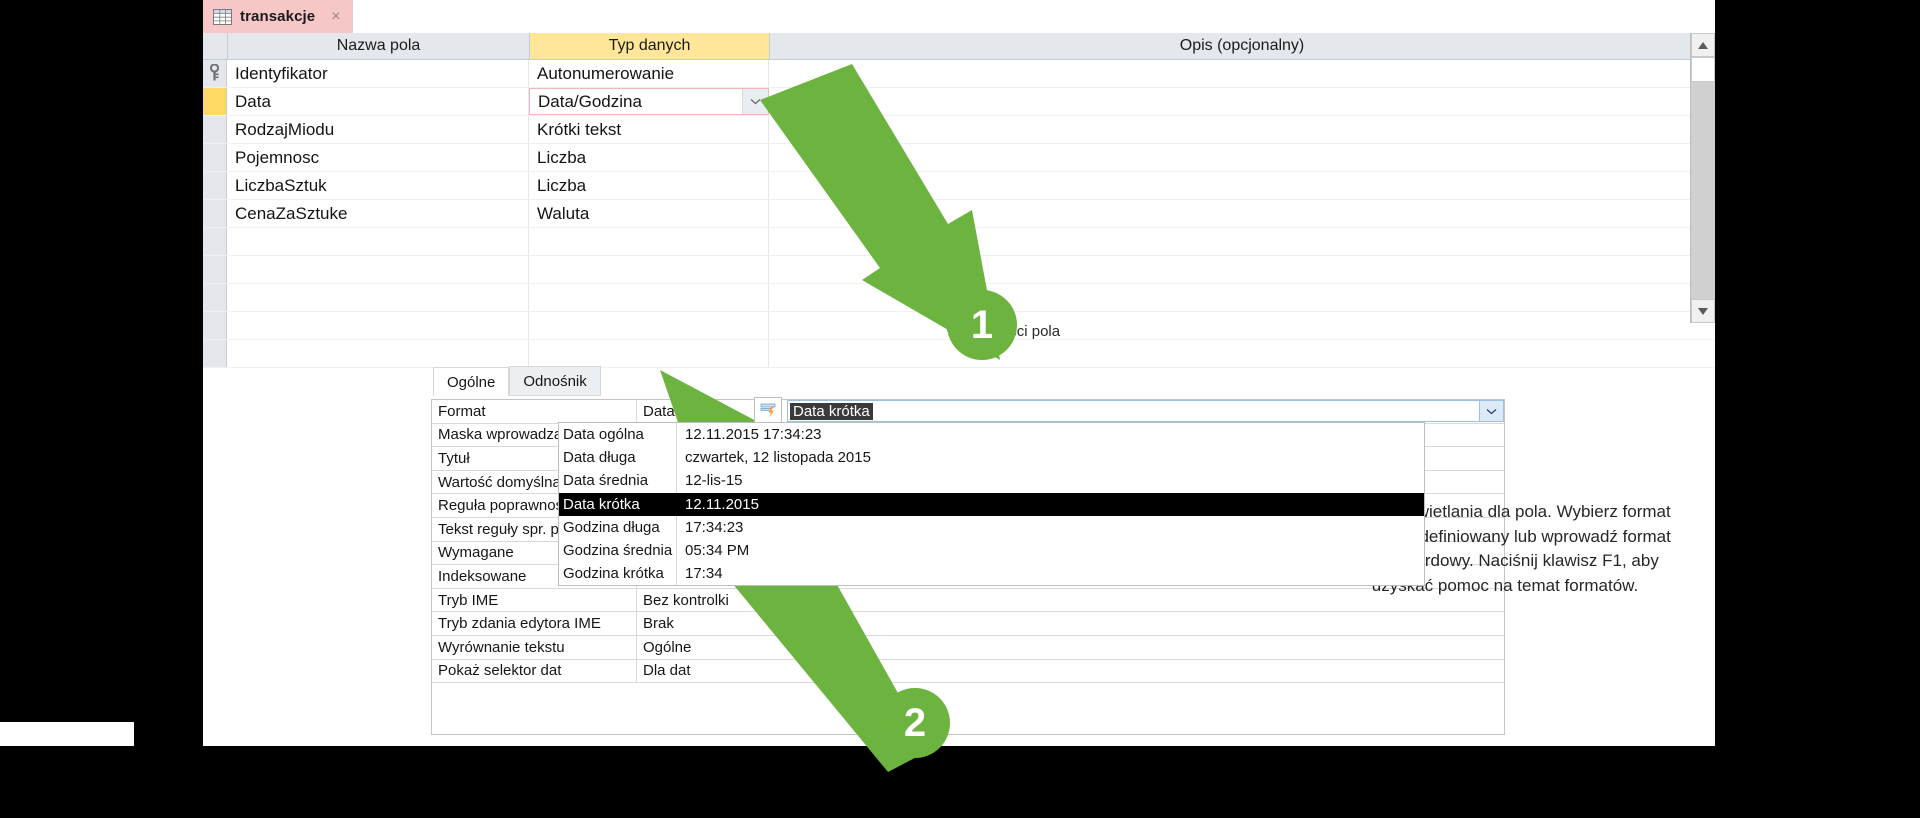 The image size is (1920, 818). What do you see at coordinates (991, 435) in the screenshot?
I see `format-dropdown-option: Data ogólna 12.11.2015 17:34:23` at bounding box center [991, 435].